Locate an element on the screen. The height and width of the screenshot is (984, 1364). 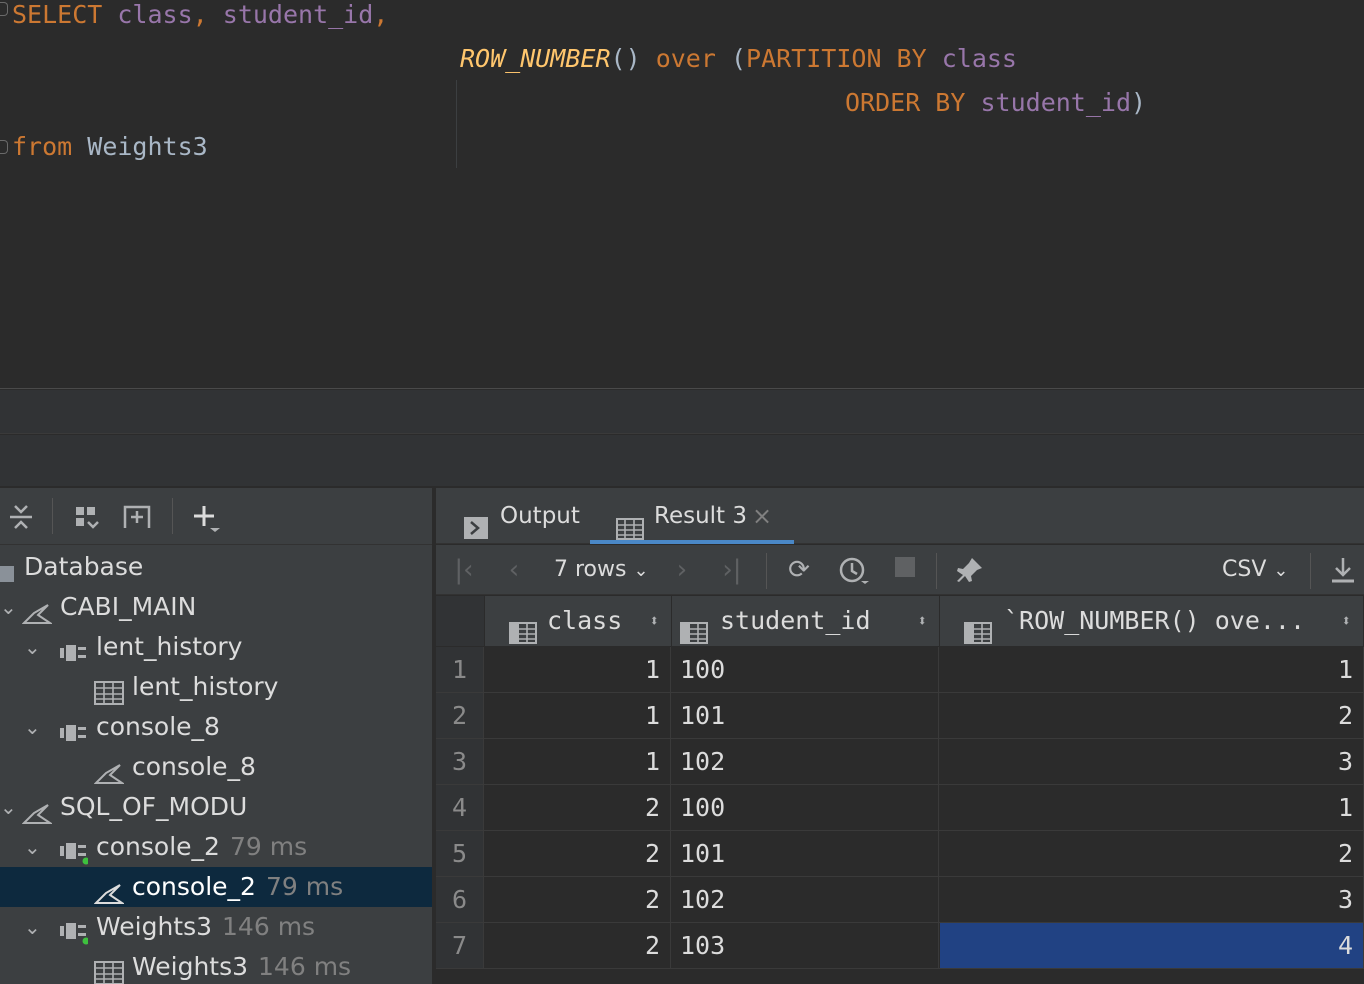
export-format-dropdown: CSV ⌄ is located at coordinates (1255, 570).